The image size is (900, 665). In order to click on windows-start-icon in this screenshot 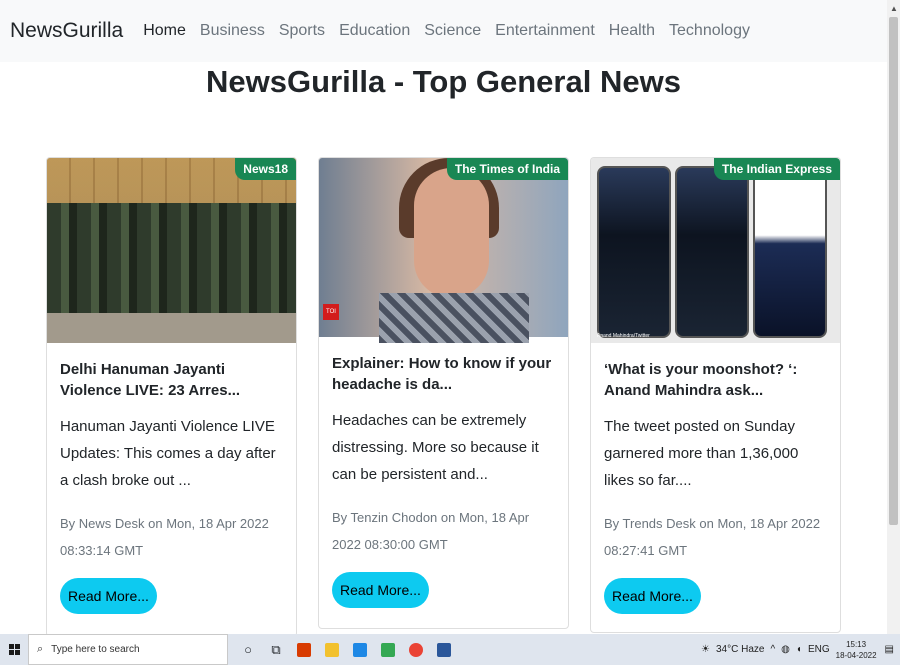, I will do `click(14, 649)`.